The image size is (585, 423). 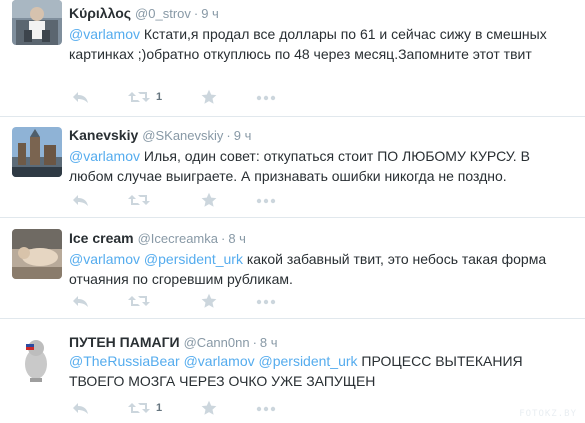 What do you see at coordinates (178, 238) in the screenshot?
I see `author-username: @Icecreamka` at bounding box center [178, 238].